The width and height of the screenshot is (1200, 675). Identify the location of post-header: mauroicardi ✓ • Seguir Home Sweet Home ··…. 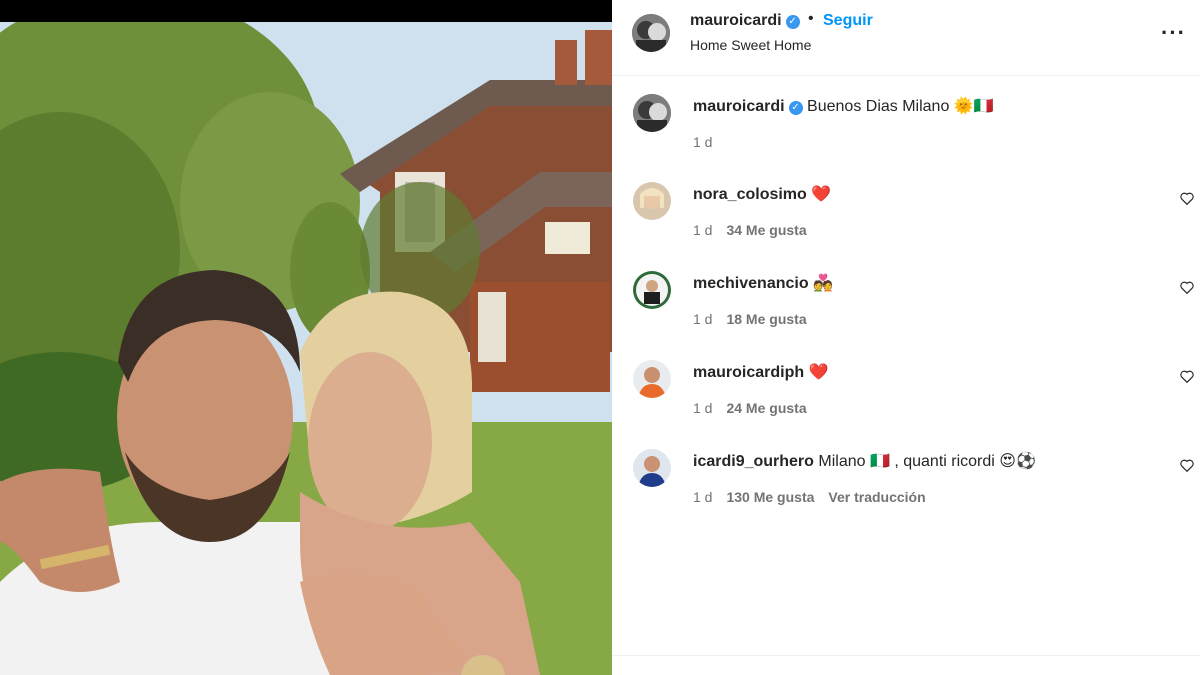
(906, 38).